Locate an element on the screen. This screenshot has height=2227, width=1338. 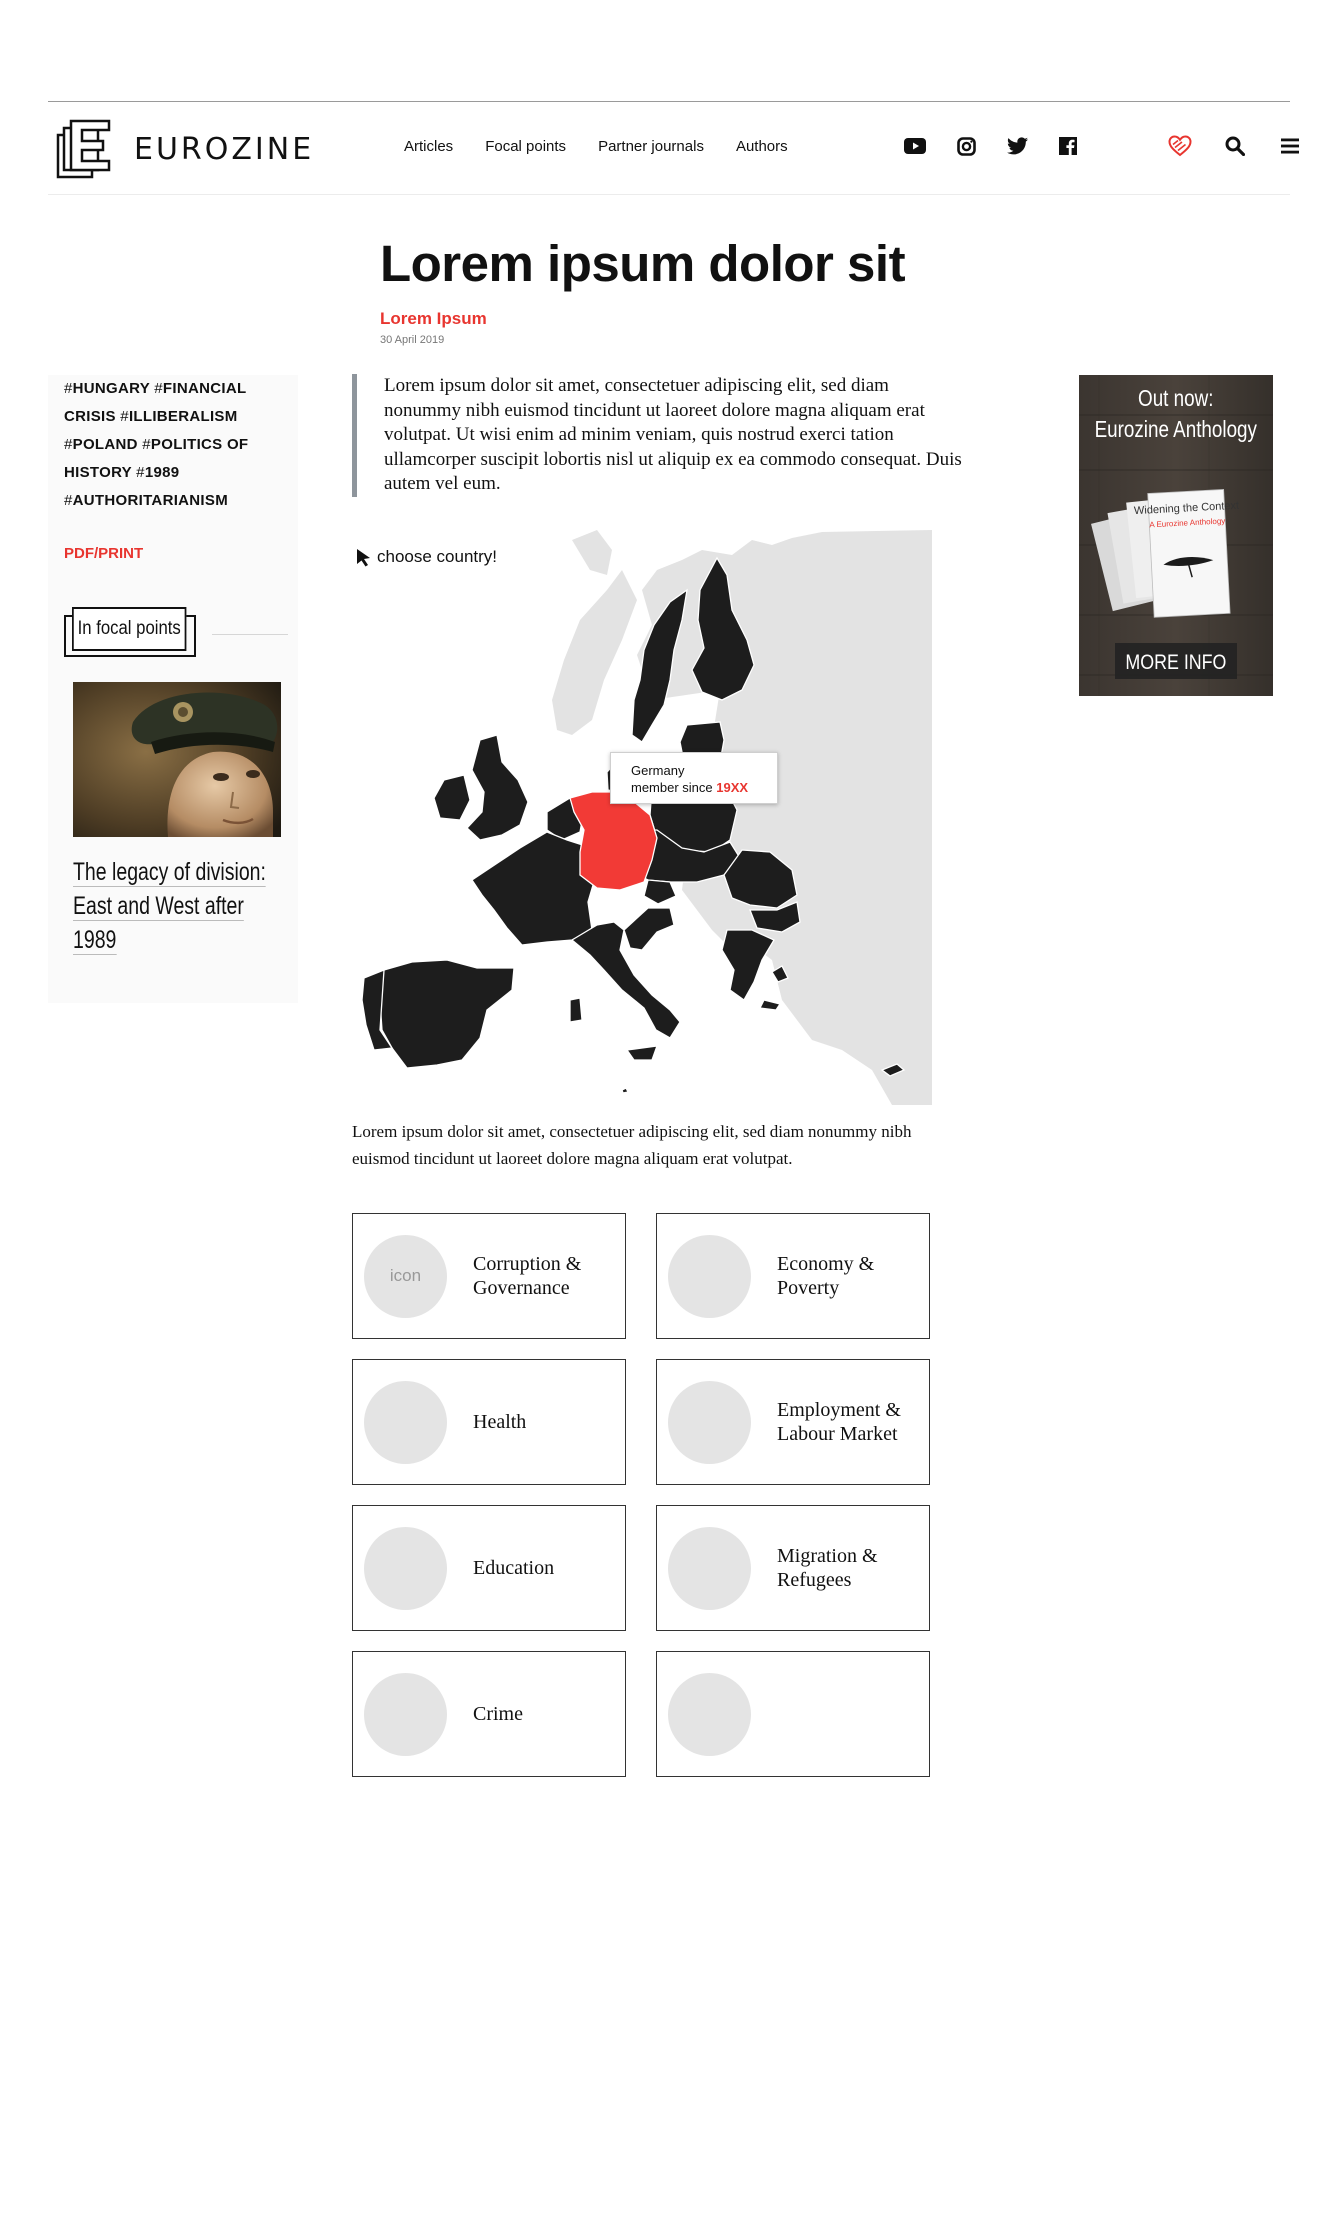
category-card-migration: Migration & Refugees is located at coordinates (793, 1568).